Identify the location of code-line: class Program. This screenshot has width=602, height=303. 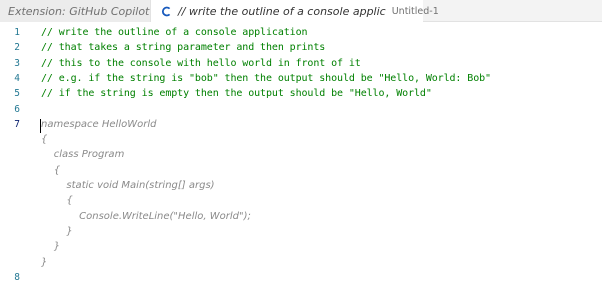
(301, 154).